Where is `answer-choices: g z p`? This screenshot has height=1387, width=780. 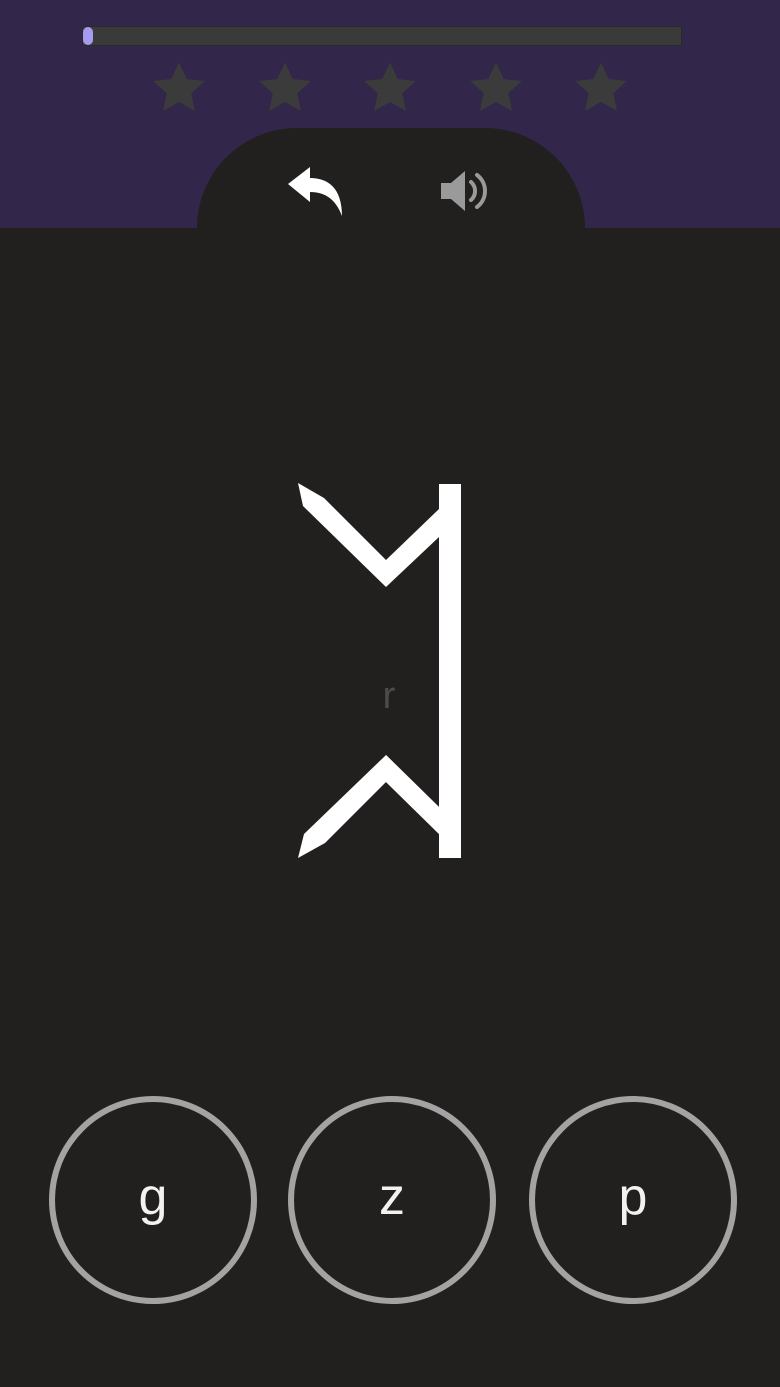 answer-choices: g z p is located at coordinates (390, 1200).